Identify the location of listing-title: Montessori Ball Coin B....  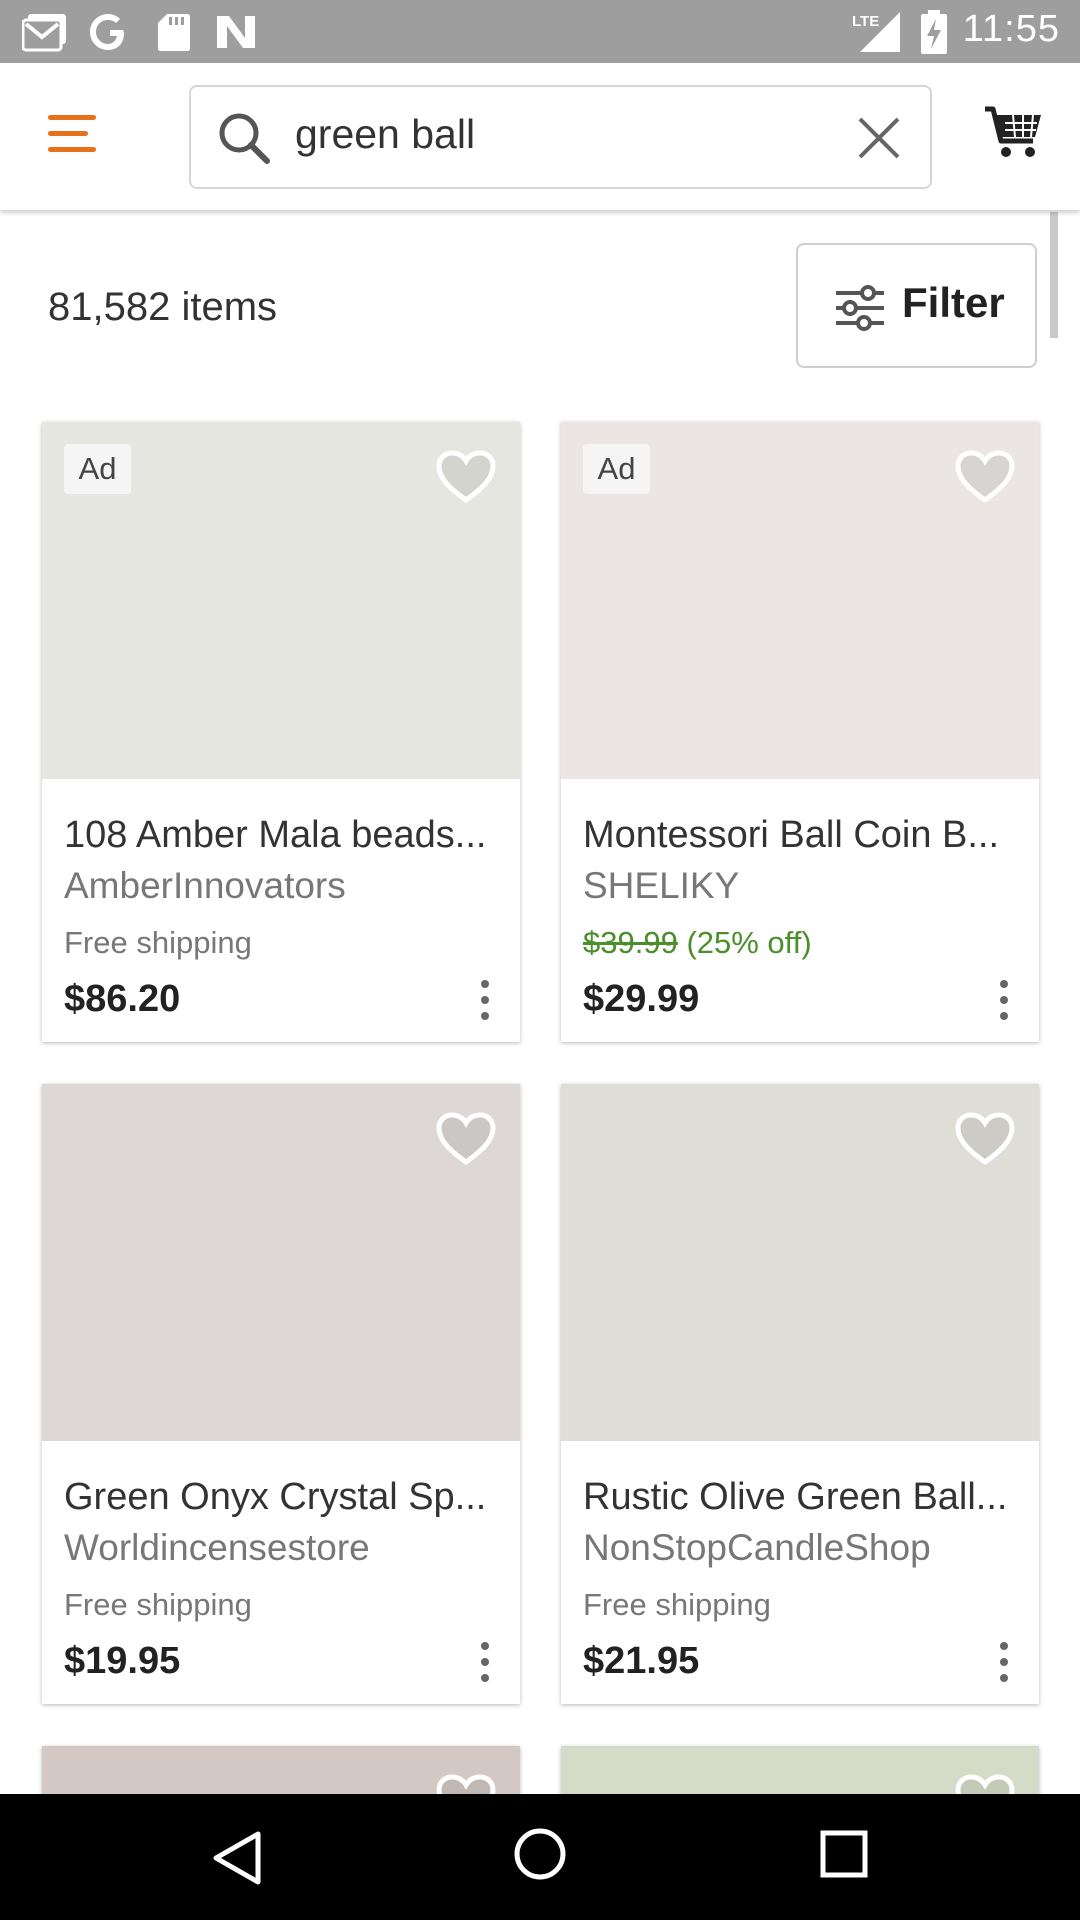
(791, 835).